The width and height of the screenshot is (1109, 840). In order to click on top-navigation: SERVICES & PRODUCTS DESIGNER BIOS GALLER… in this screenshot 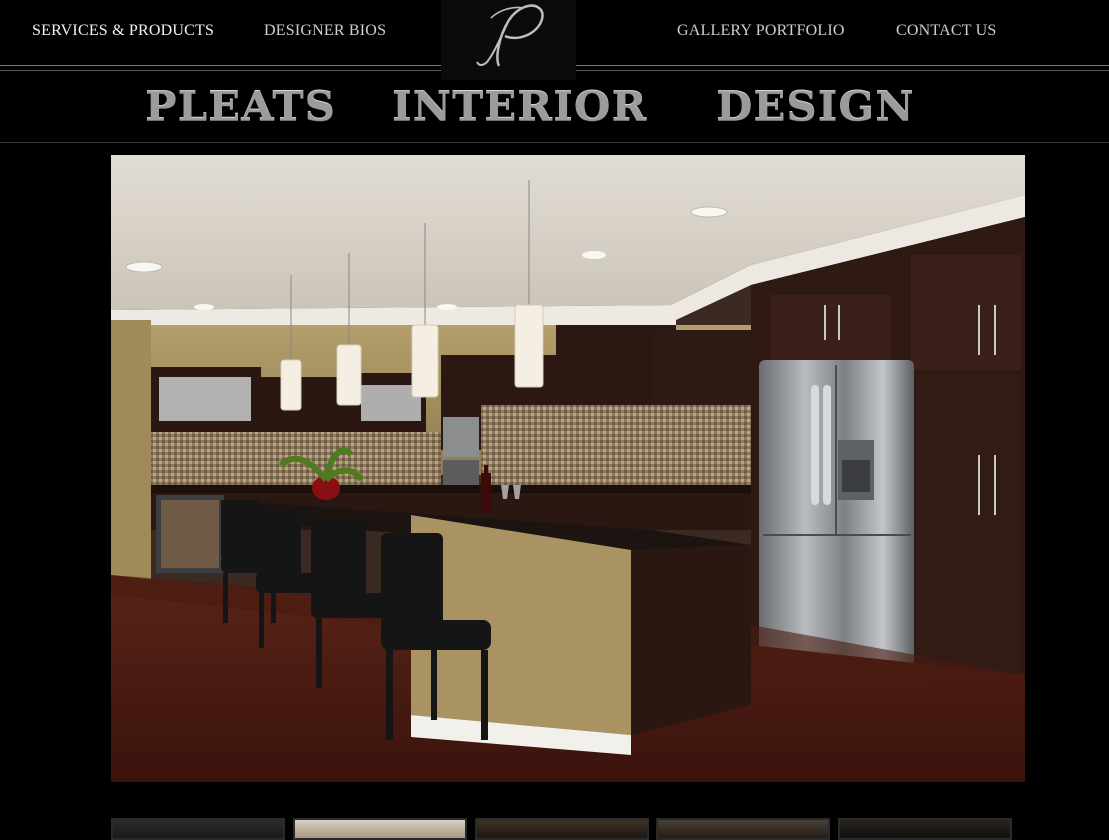, I will do `click(554, 40)`.